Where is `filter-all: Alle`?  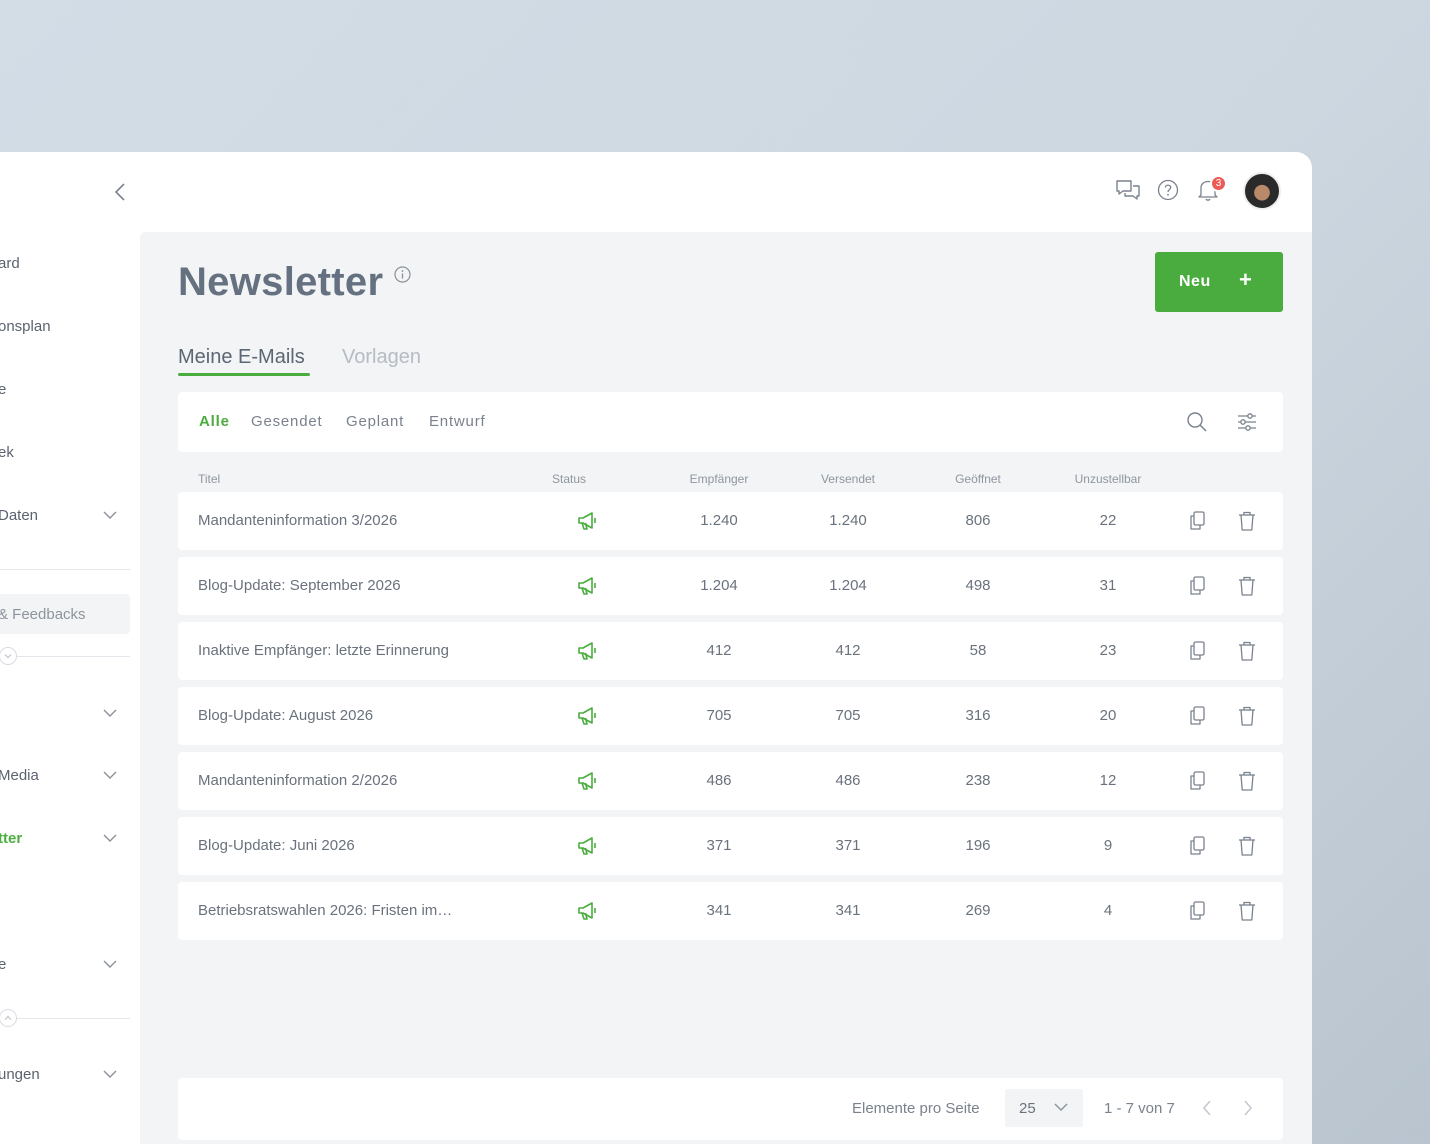 filter-all: Alle is located at coordinates (214, 421).